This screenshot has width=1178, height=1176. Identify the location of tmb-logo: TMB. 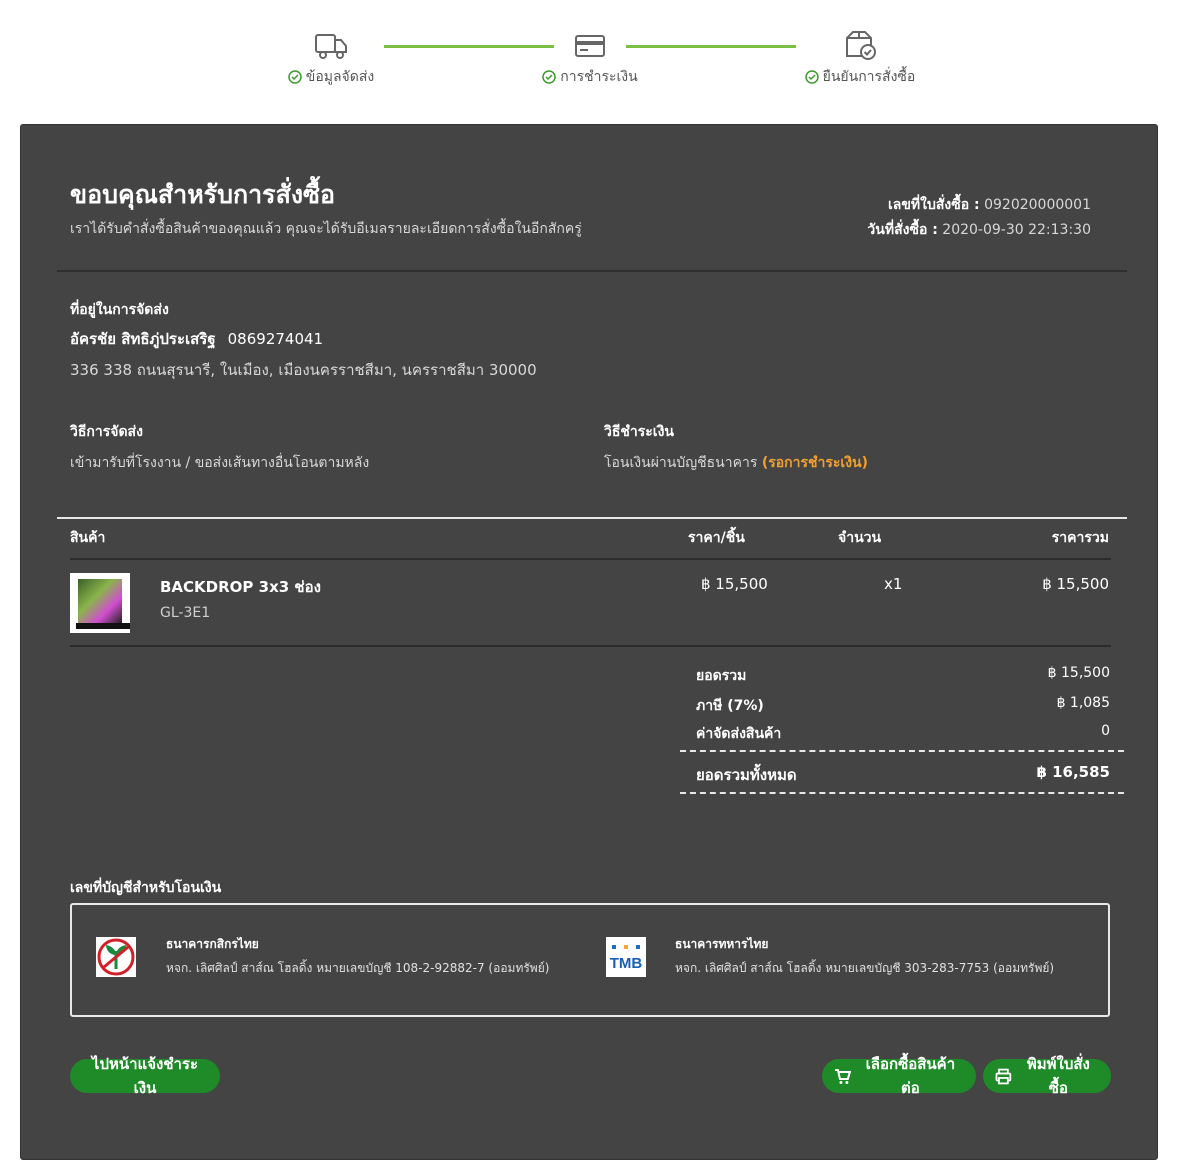
(626, 957).